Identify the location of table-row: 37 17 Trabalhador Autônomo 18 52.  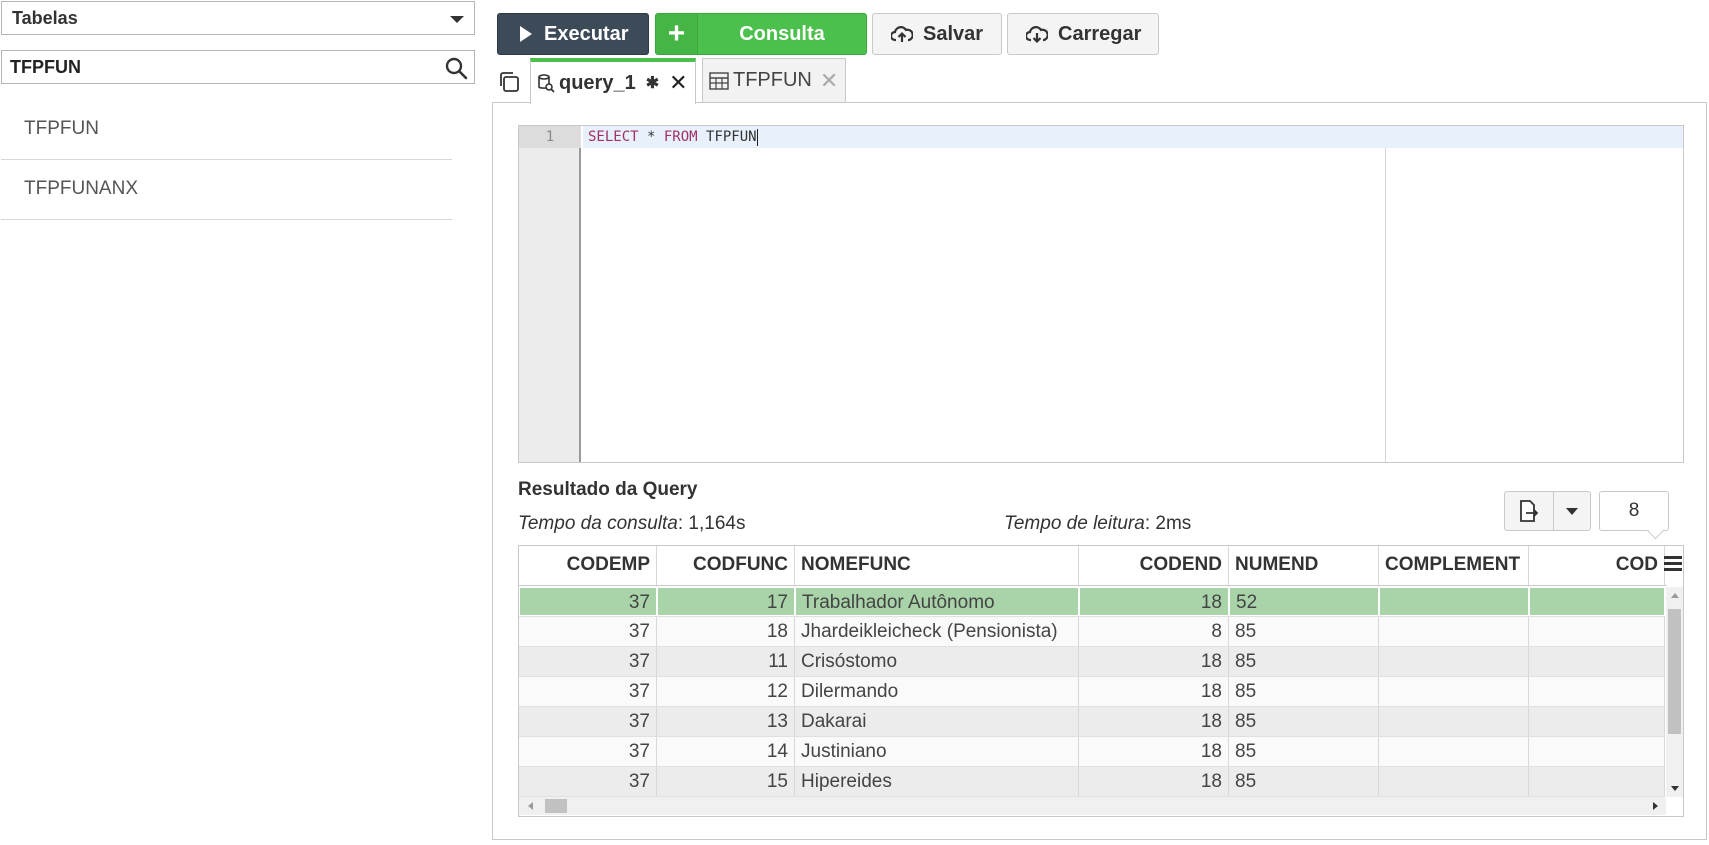
(1092, 602).